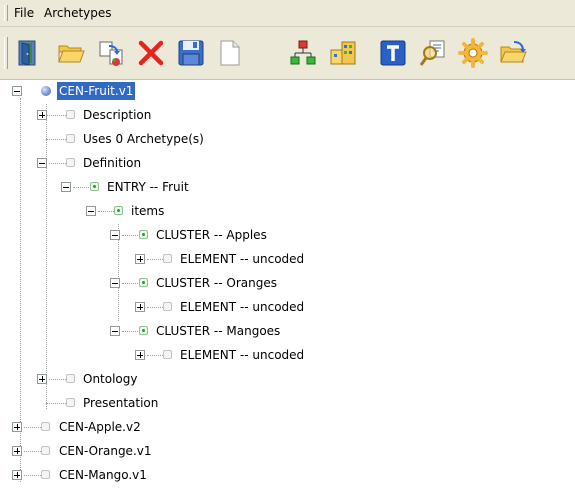 Image resolution: width=575 pixels, height=496 pixels. Describe the element at coordinates (117, 115) in the screenshot. I see `tree-node-label: Description` at that location.